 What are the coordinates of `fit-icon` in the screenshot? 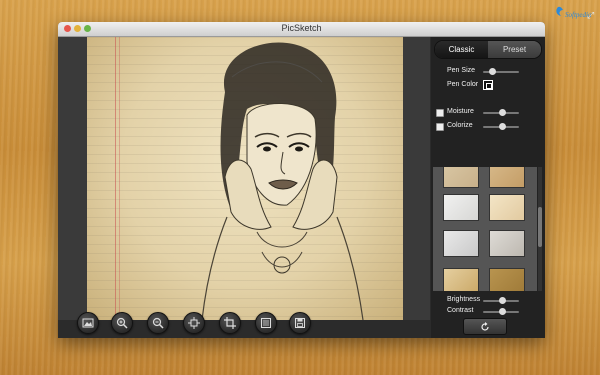 It's located at (194, 323).